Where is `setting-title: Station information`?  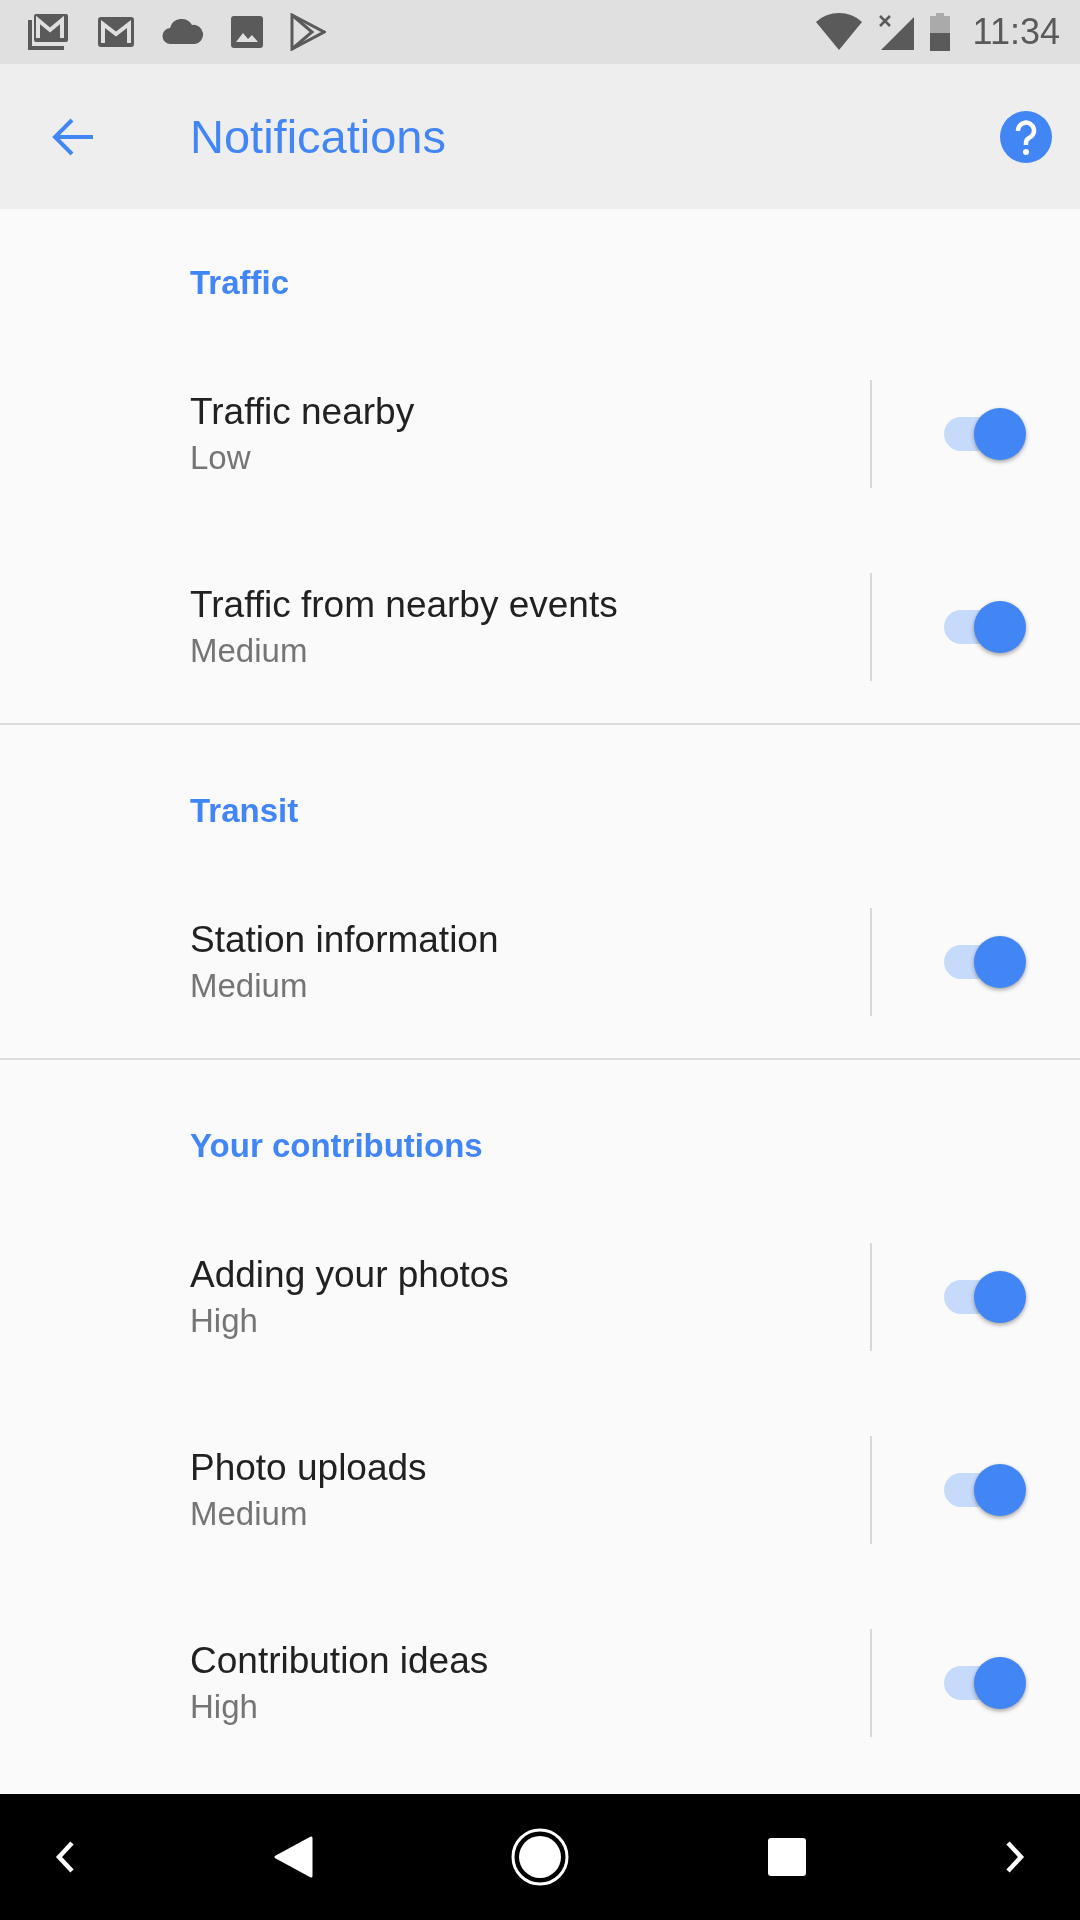
setting-title: Station information is located at coordinates (345, 939).